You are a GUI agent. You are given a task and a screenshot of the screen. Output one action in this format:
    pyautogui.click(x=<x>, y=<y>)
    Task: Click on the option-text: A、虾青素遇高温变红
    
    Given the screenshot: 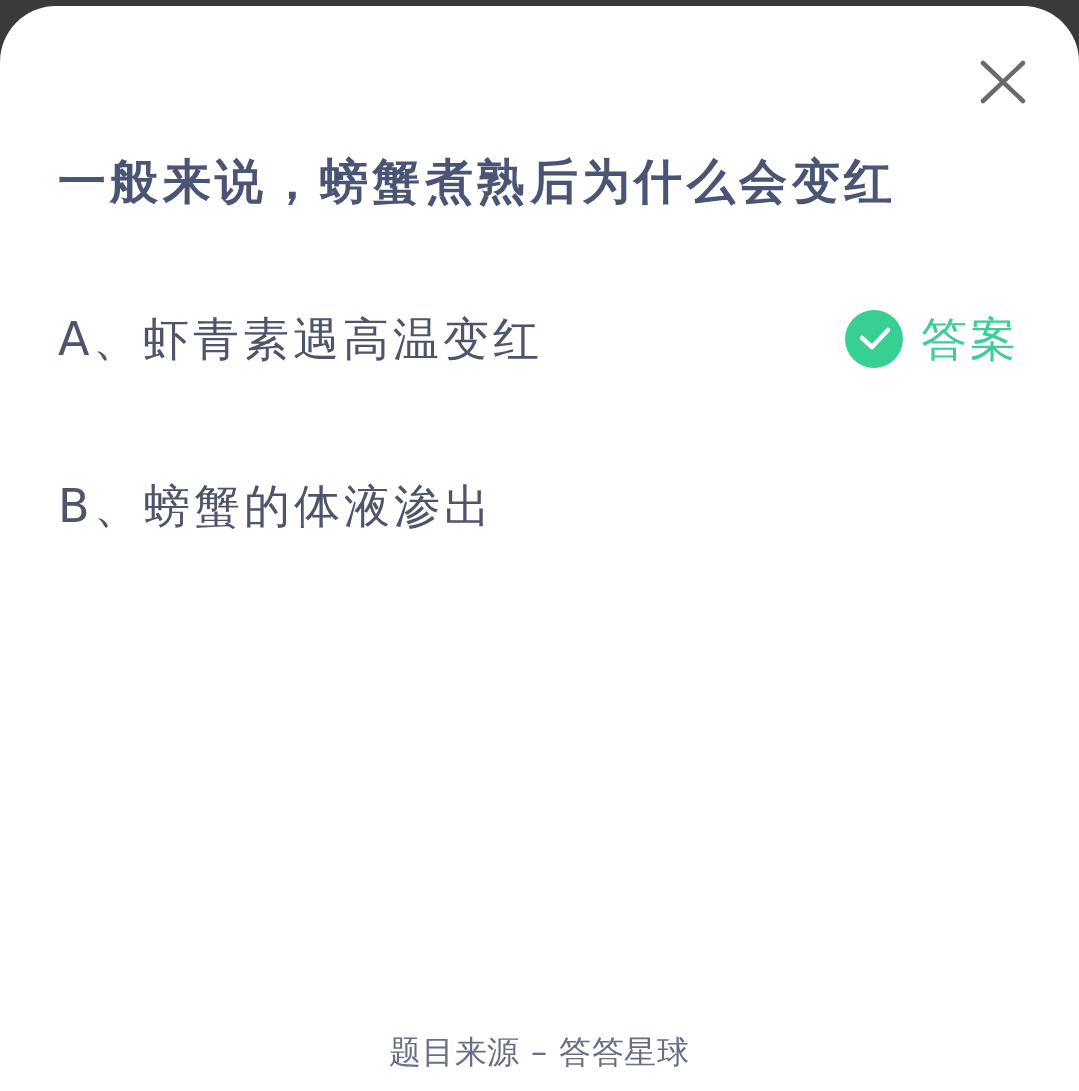 What is the action you would take?
    pyautogui.click(x=301, y=339)
    